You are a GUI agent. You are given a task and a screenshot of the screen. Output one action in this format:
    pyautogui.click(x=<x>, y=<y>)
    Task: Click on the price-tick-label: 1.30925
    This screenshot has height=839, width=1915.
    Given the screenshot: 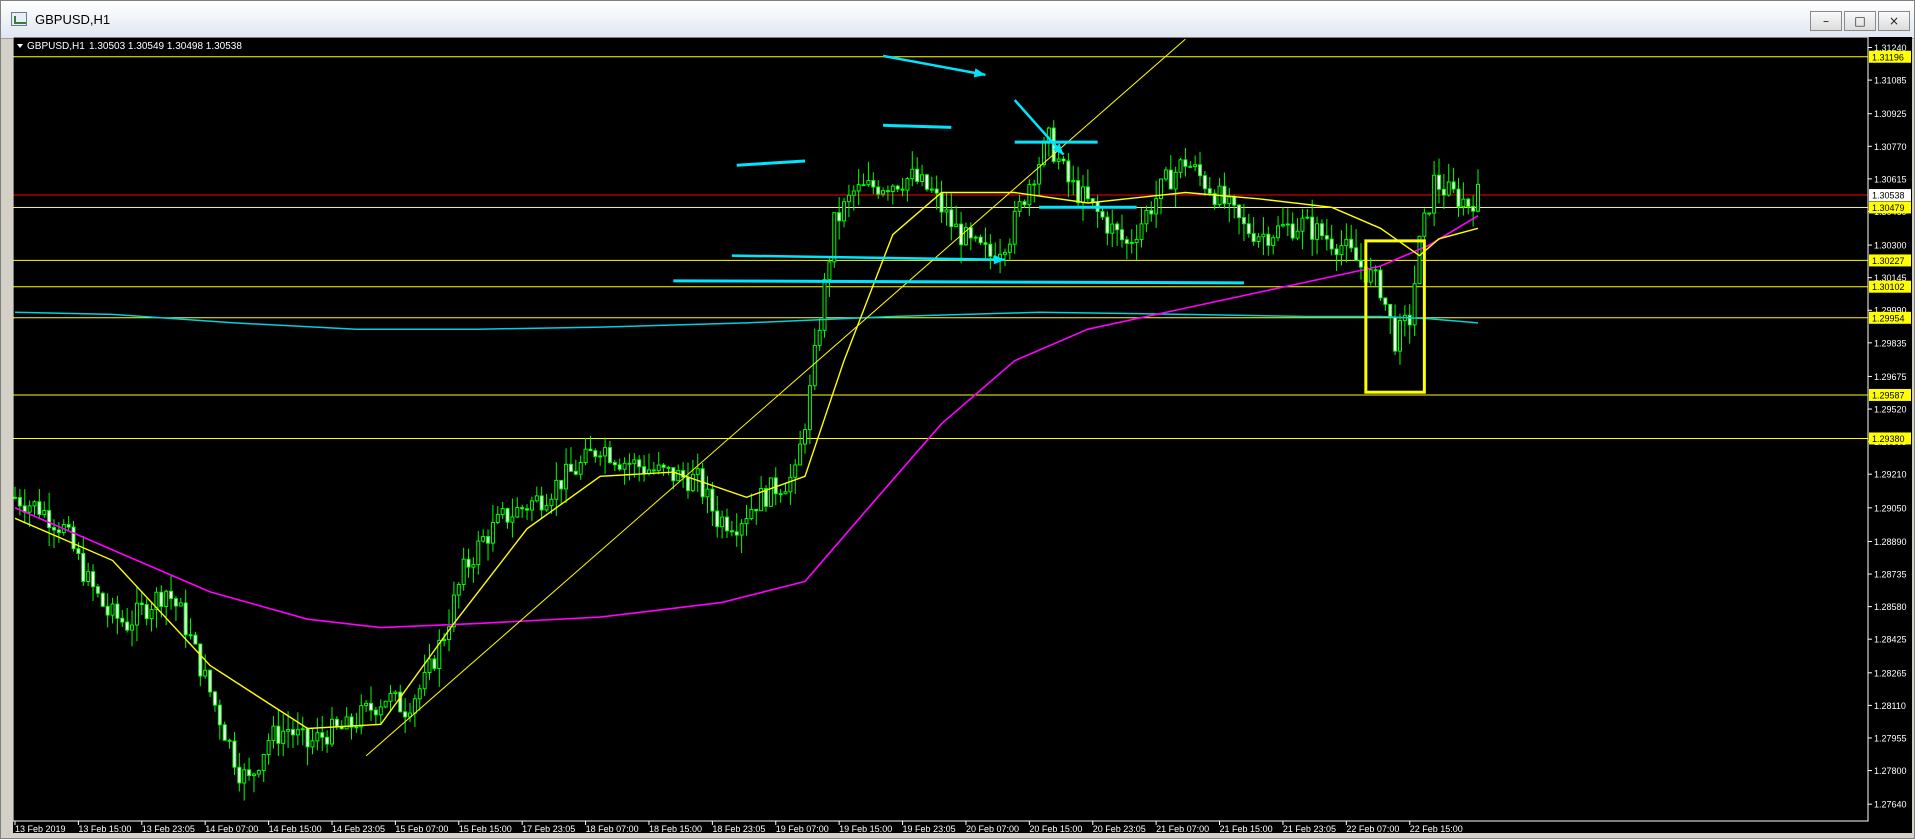 What is the action you would take?
    pyautogui.click(x=1890, y=114)
    